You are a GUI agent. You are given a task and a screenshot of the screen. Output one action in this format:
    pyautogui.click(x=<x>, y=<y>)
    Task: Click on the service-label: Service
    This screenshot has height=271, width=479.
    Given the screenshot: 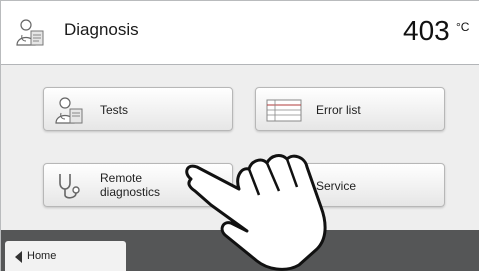 What is the action you would take?
    pyautogui.click(x=336, y=186)
    